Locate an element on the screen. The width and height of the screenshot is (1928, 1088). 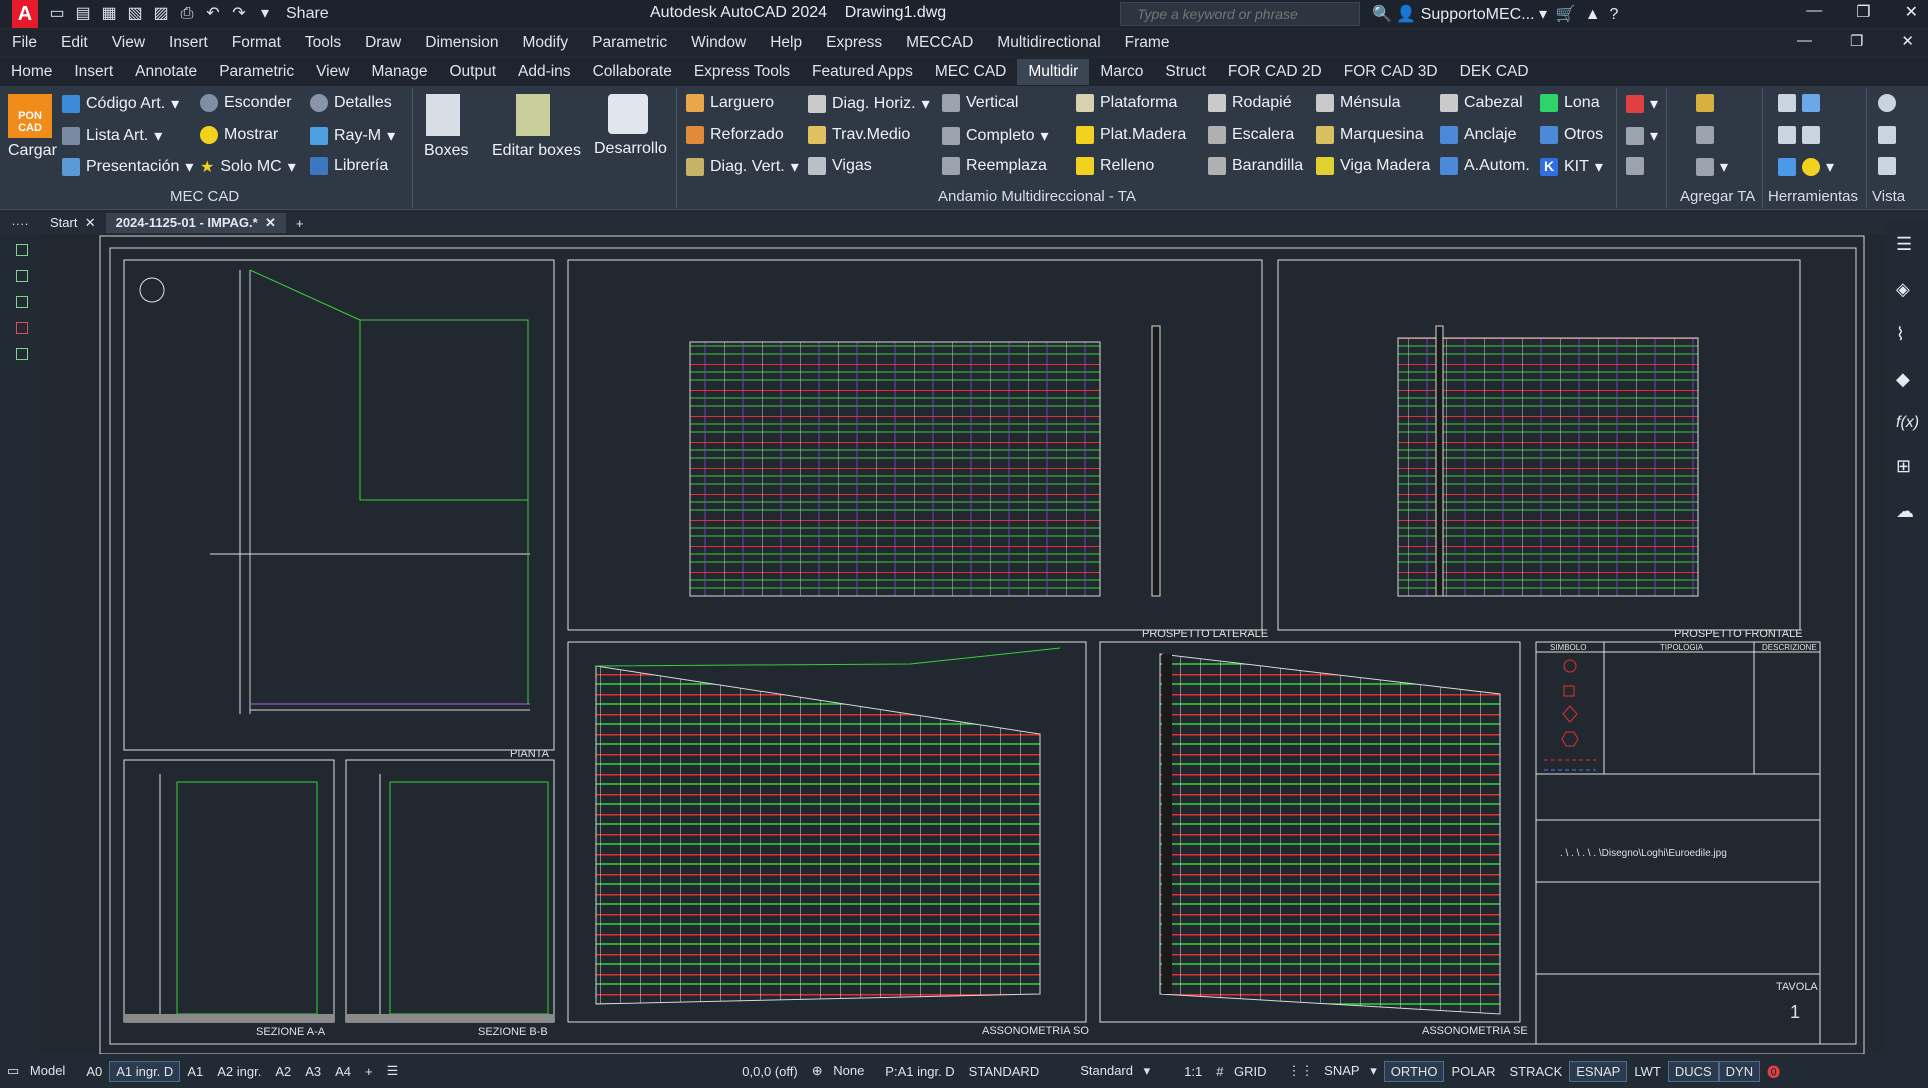
boxes-button: Boxes is located at coordinates (446, 151).